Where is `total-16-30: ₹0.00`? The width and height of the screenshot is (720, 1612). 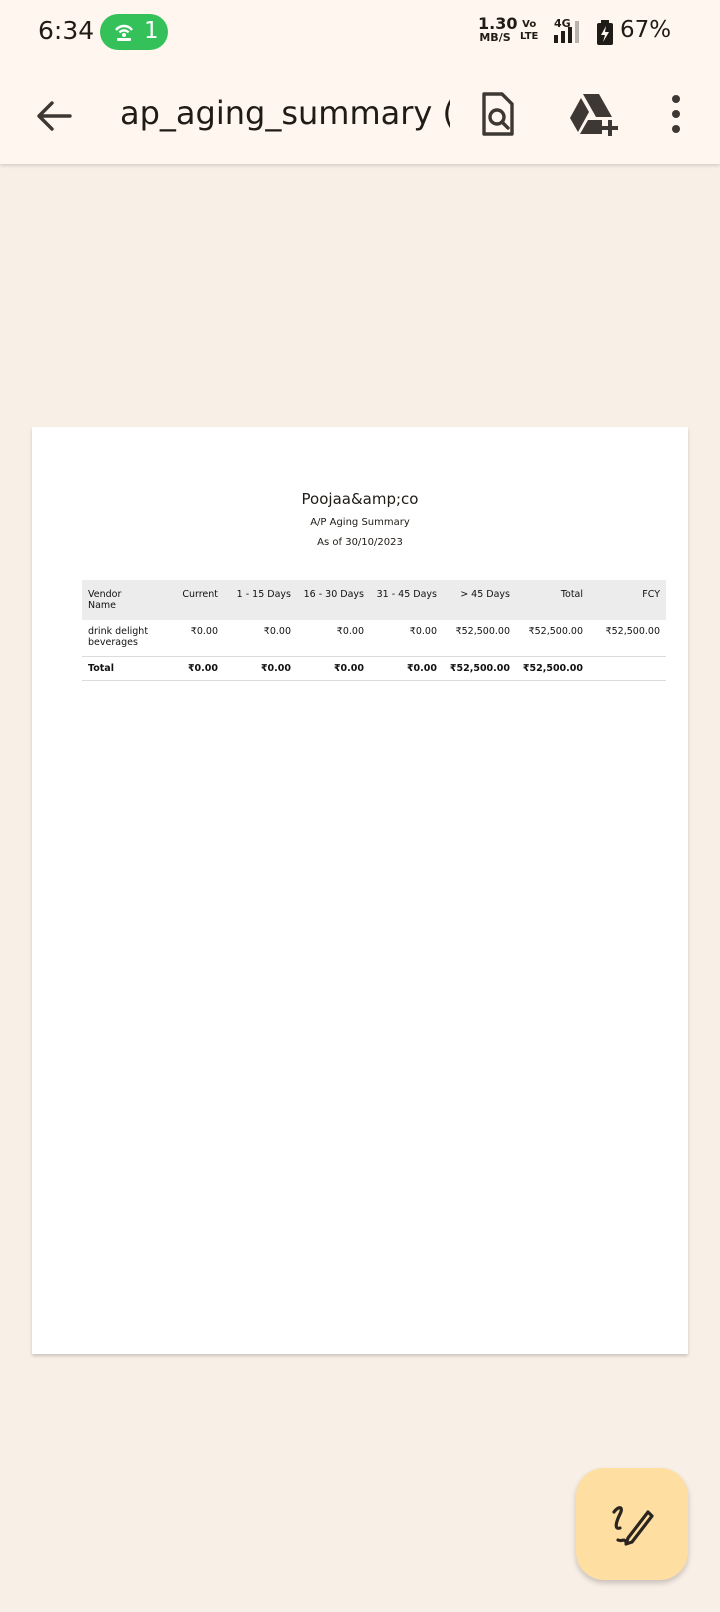
total-16-30: ₹0.00 is located at coordinates (333, 668).